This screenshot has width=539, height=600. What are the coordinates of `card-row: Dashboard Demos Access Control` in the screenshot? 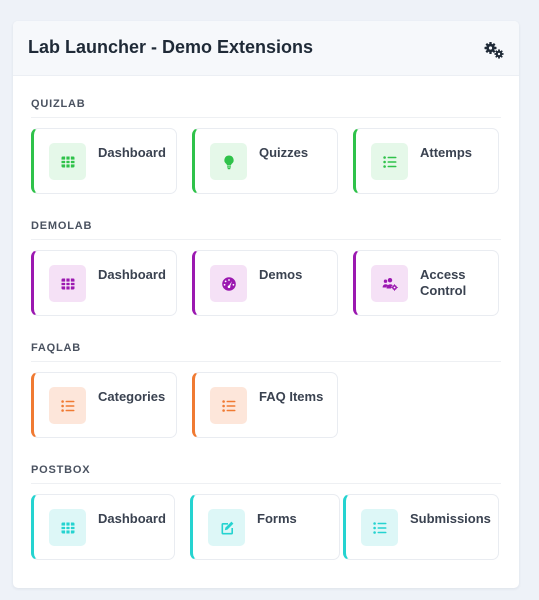 It's located at (266, 285).